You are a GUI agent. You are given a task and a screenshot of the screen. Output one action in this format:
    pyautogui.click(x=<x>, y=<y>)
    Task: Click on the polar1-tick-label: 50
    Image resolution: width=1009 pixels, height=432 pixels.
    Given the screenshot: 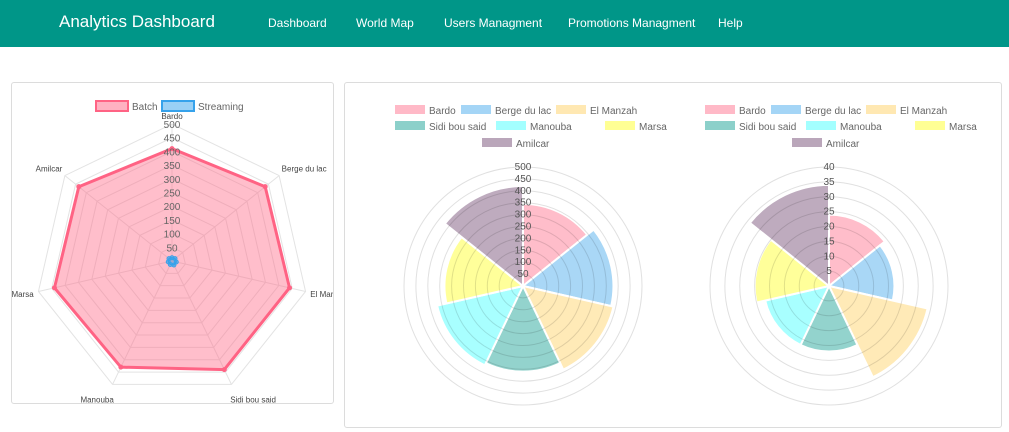 What is the action you would take?
    pyautogui.click(x=523, y=274)
    